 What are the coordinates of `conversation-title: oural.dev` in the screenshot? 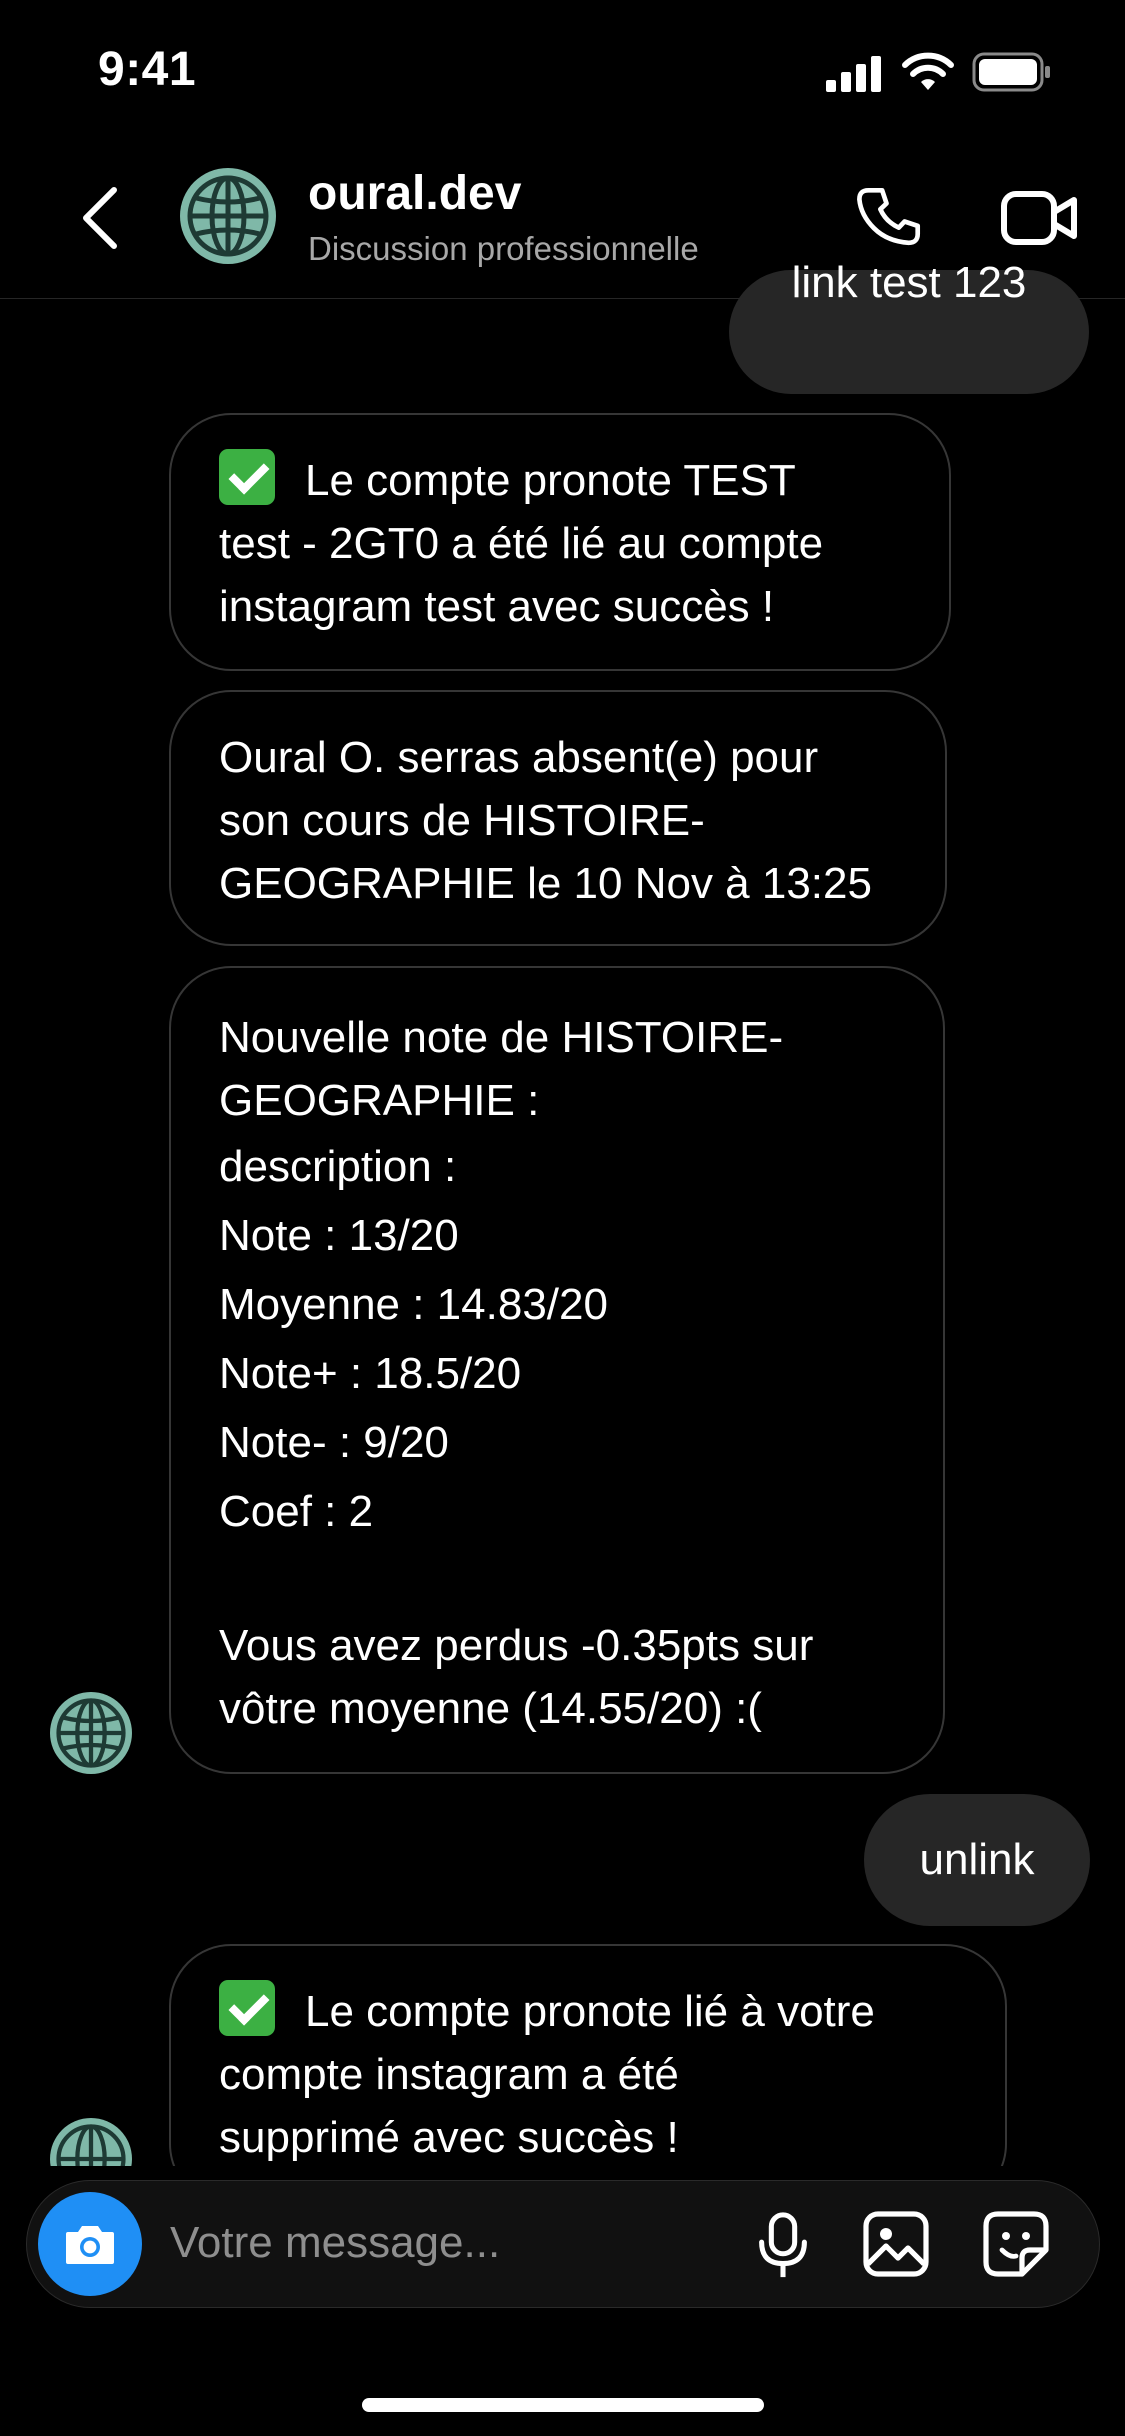 It's located at (414, 193).